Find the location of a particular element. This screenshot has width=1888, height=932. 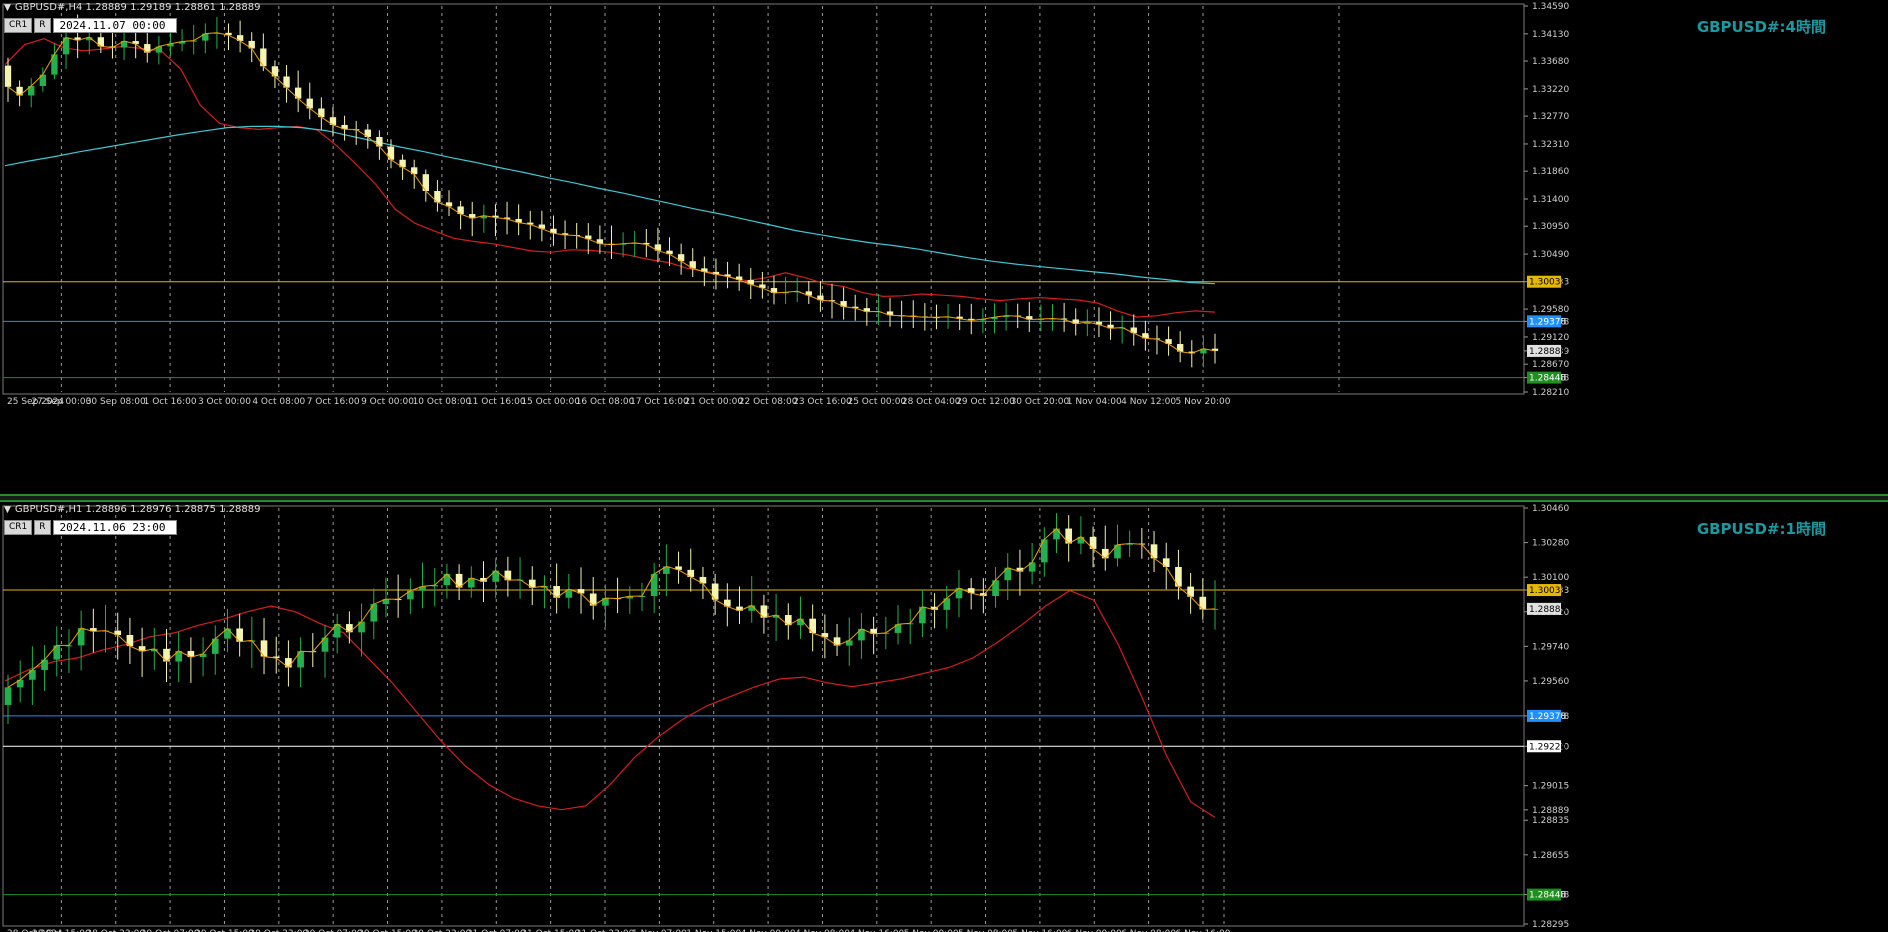

x-tick-label: 9 Oct 00:00 is located at coordinates (387, 402).